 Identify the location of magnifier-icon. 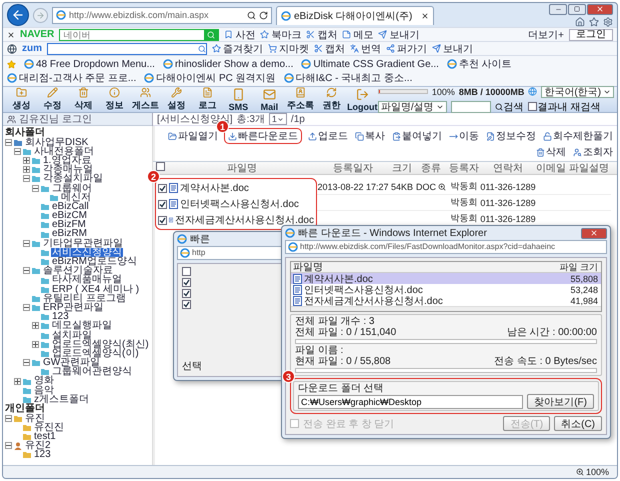
(442, 186).